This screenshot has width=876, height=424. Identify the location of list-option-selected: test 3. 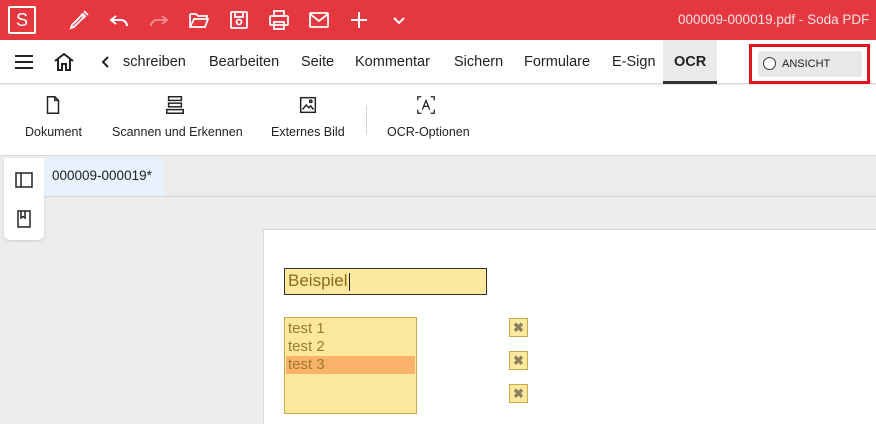
(350, 365).